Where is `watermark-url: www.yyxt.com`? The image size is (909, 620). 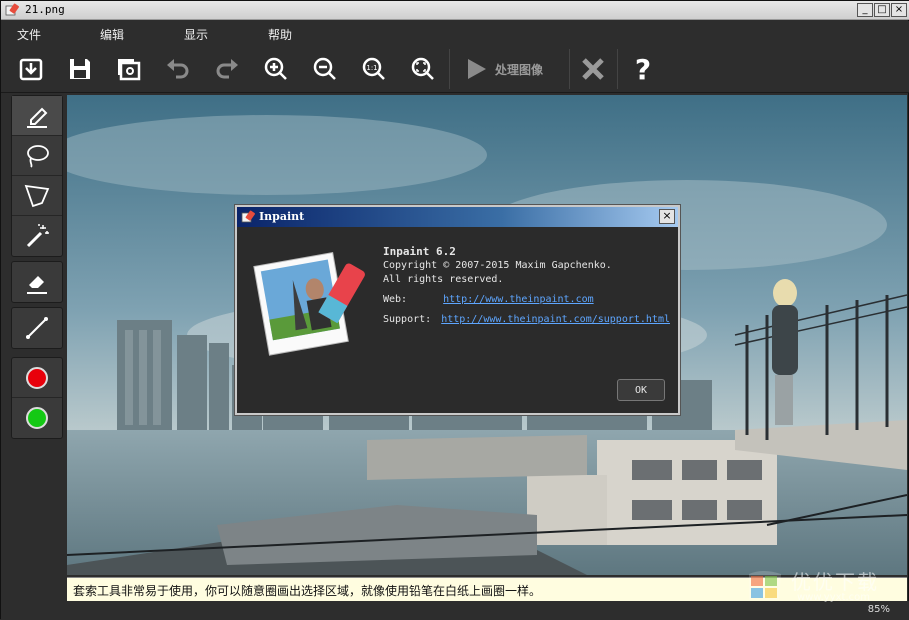
watermark-url: www.yyxt.com is located at coordinates (834, 597).